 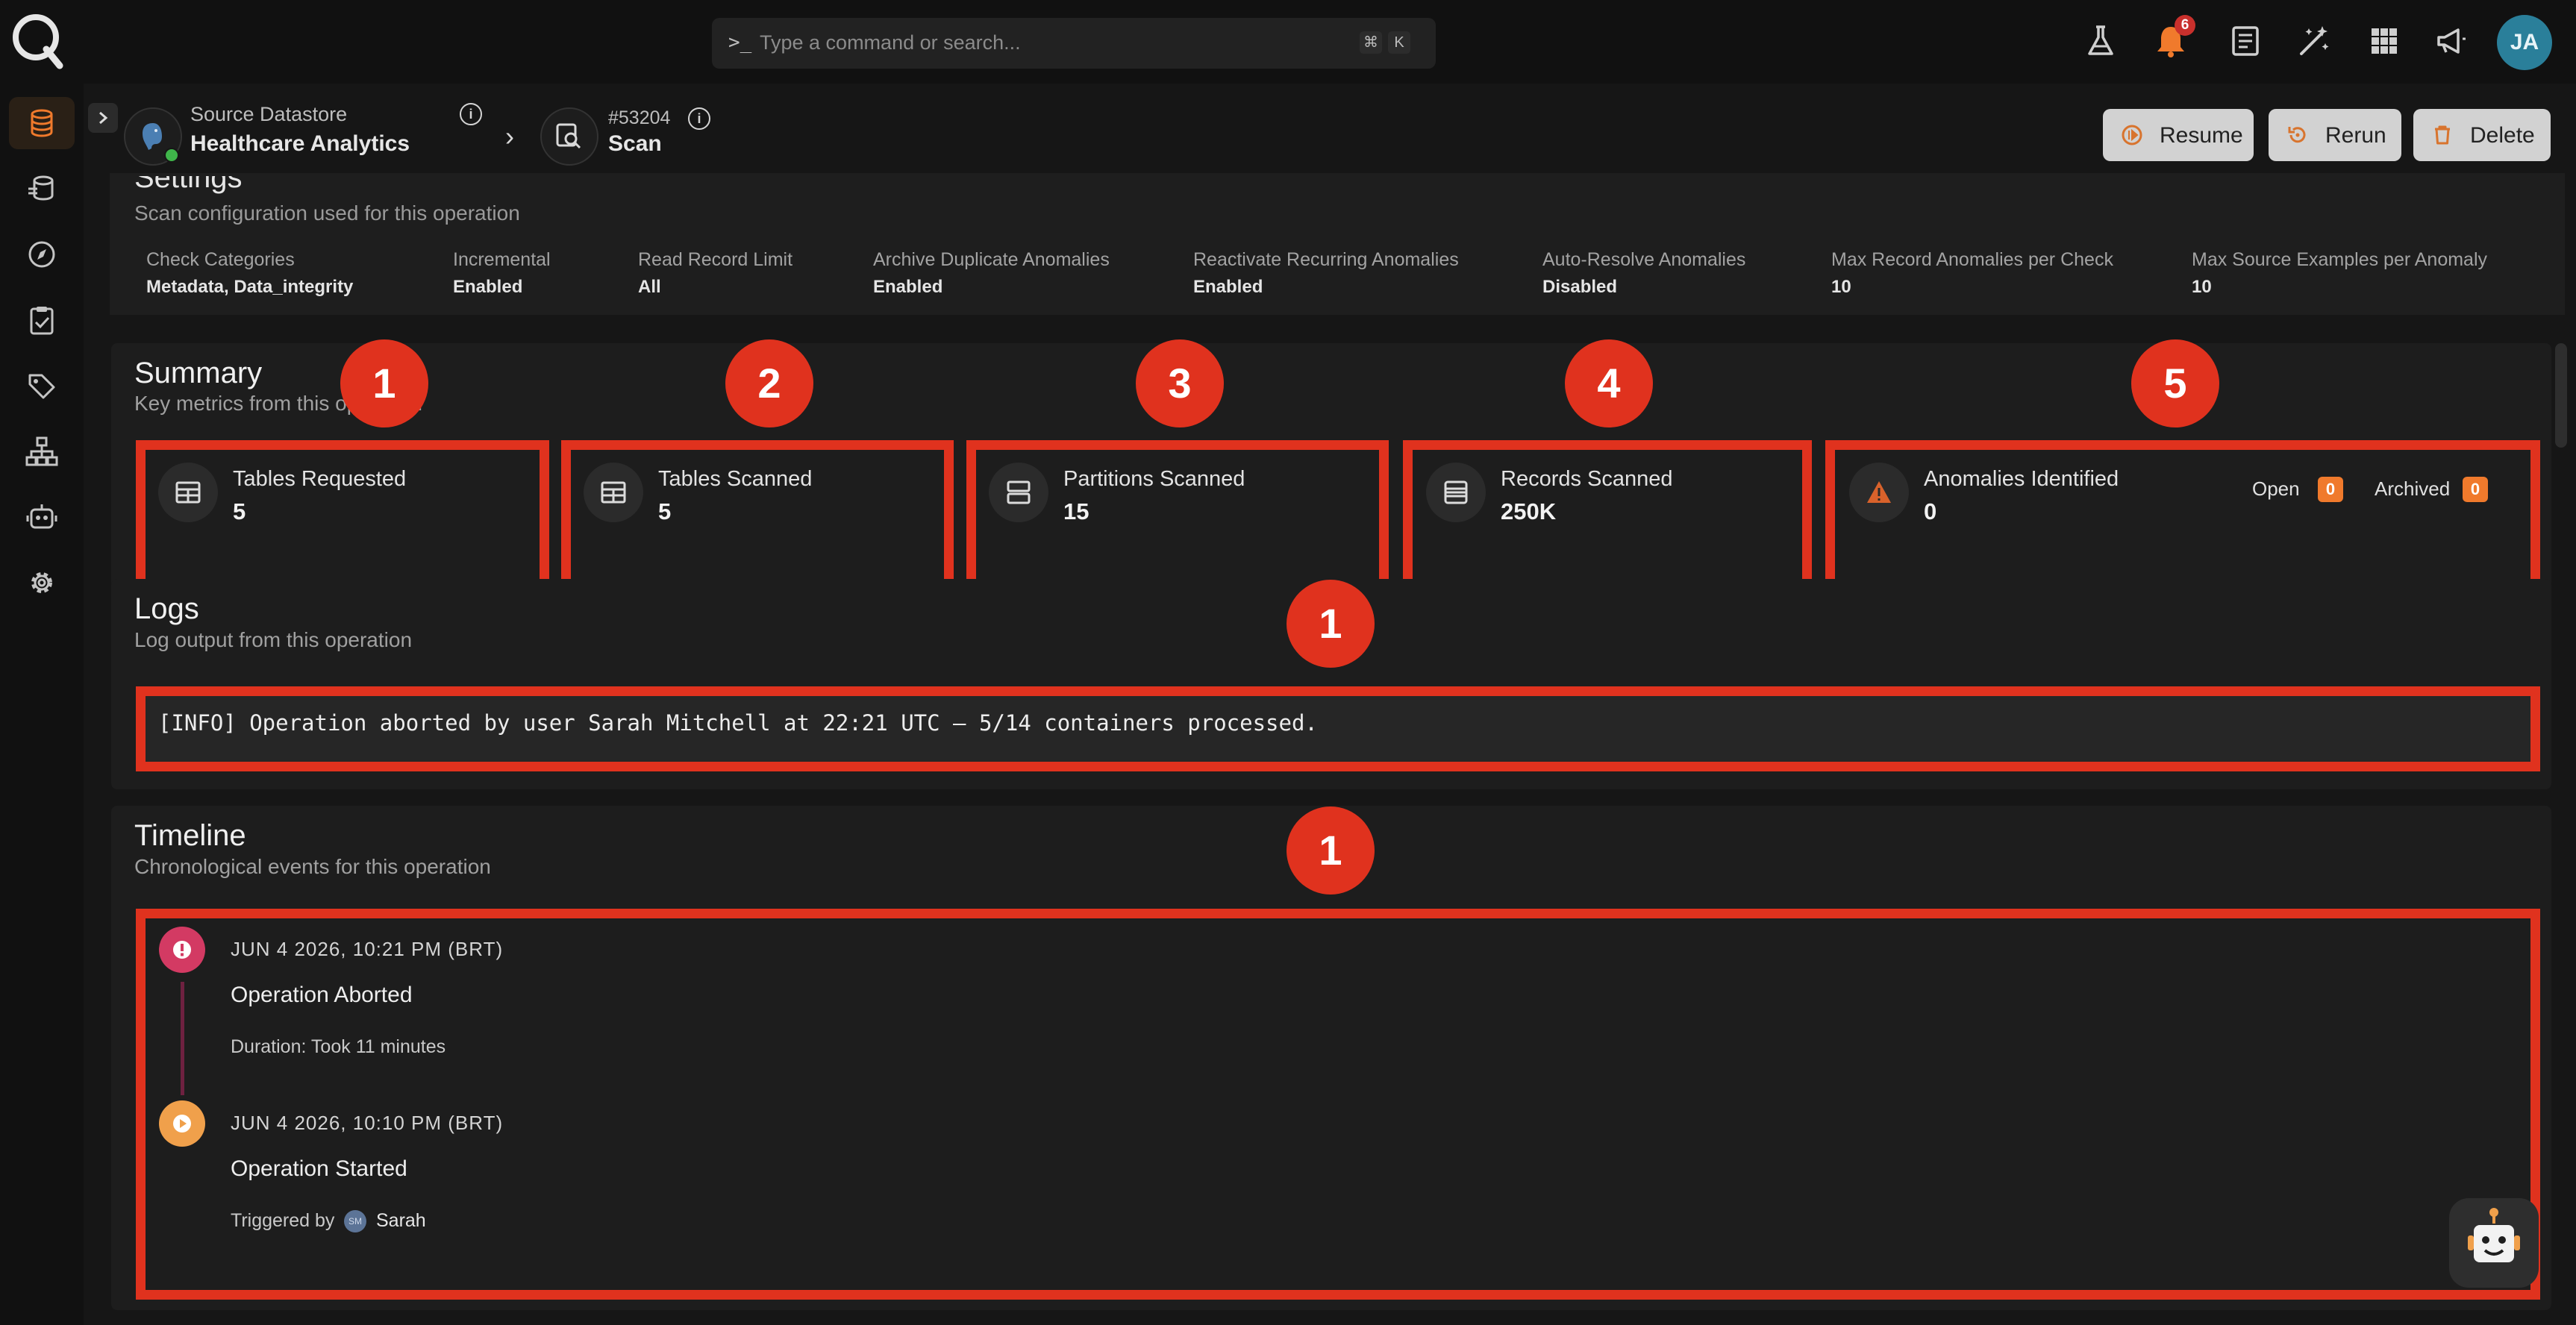 I want to click on command-search-input: >_ Type a command or search... ⌘ K, so click(x=1074, y=43).